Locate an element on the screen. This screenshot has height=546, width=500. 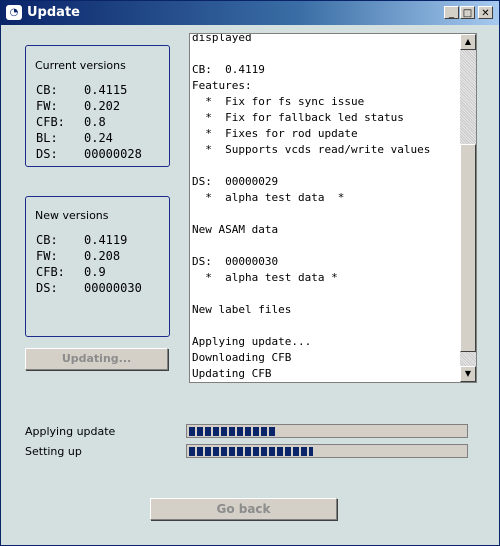
current-versions-title: Current versions is located at coordinates (80, 65).